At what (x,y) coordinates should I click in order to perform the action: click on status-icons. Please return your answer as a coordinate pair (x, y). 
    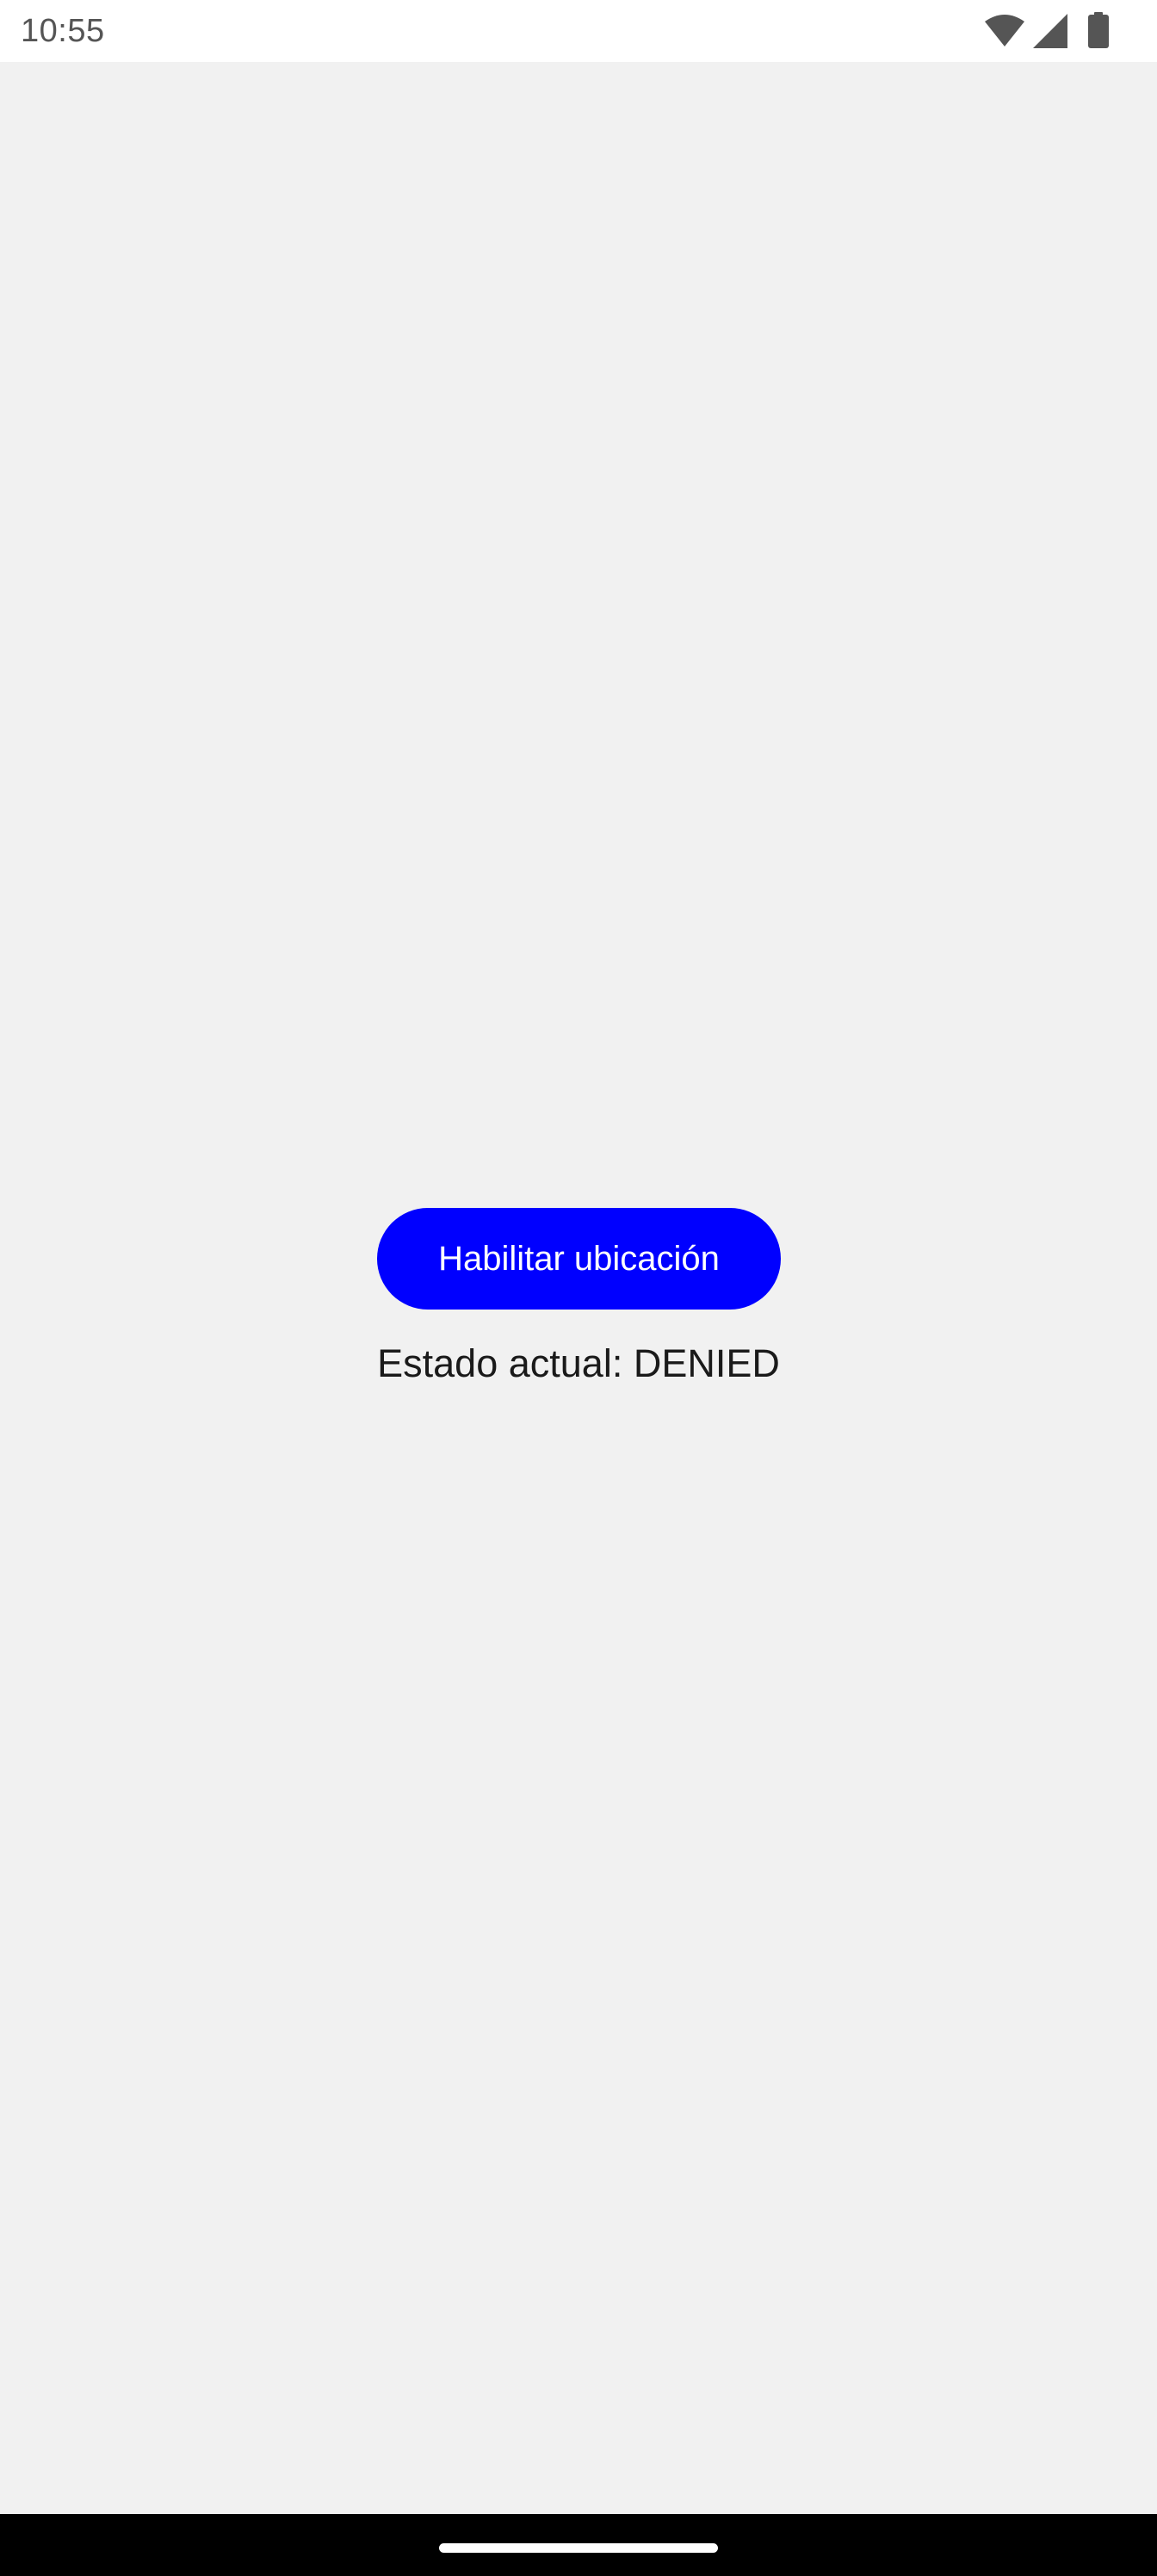
    Looking at the image, I should click on (1045, 31).